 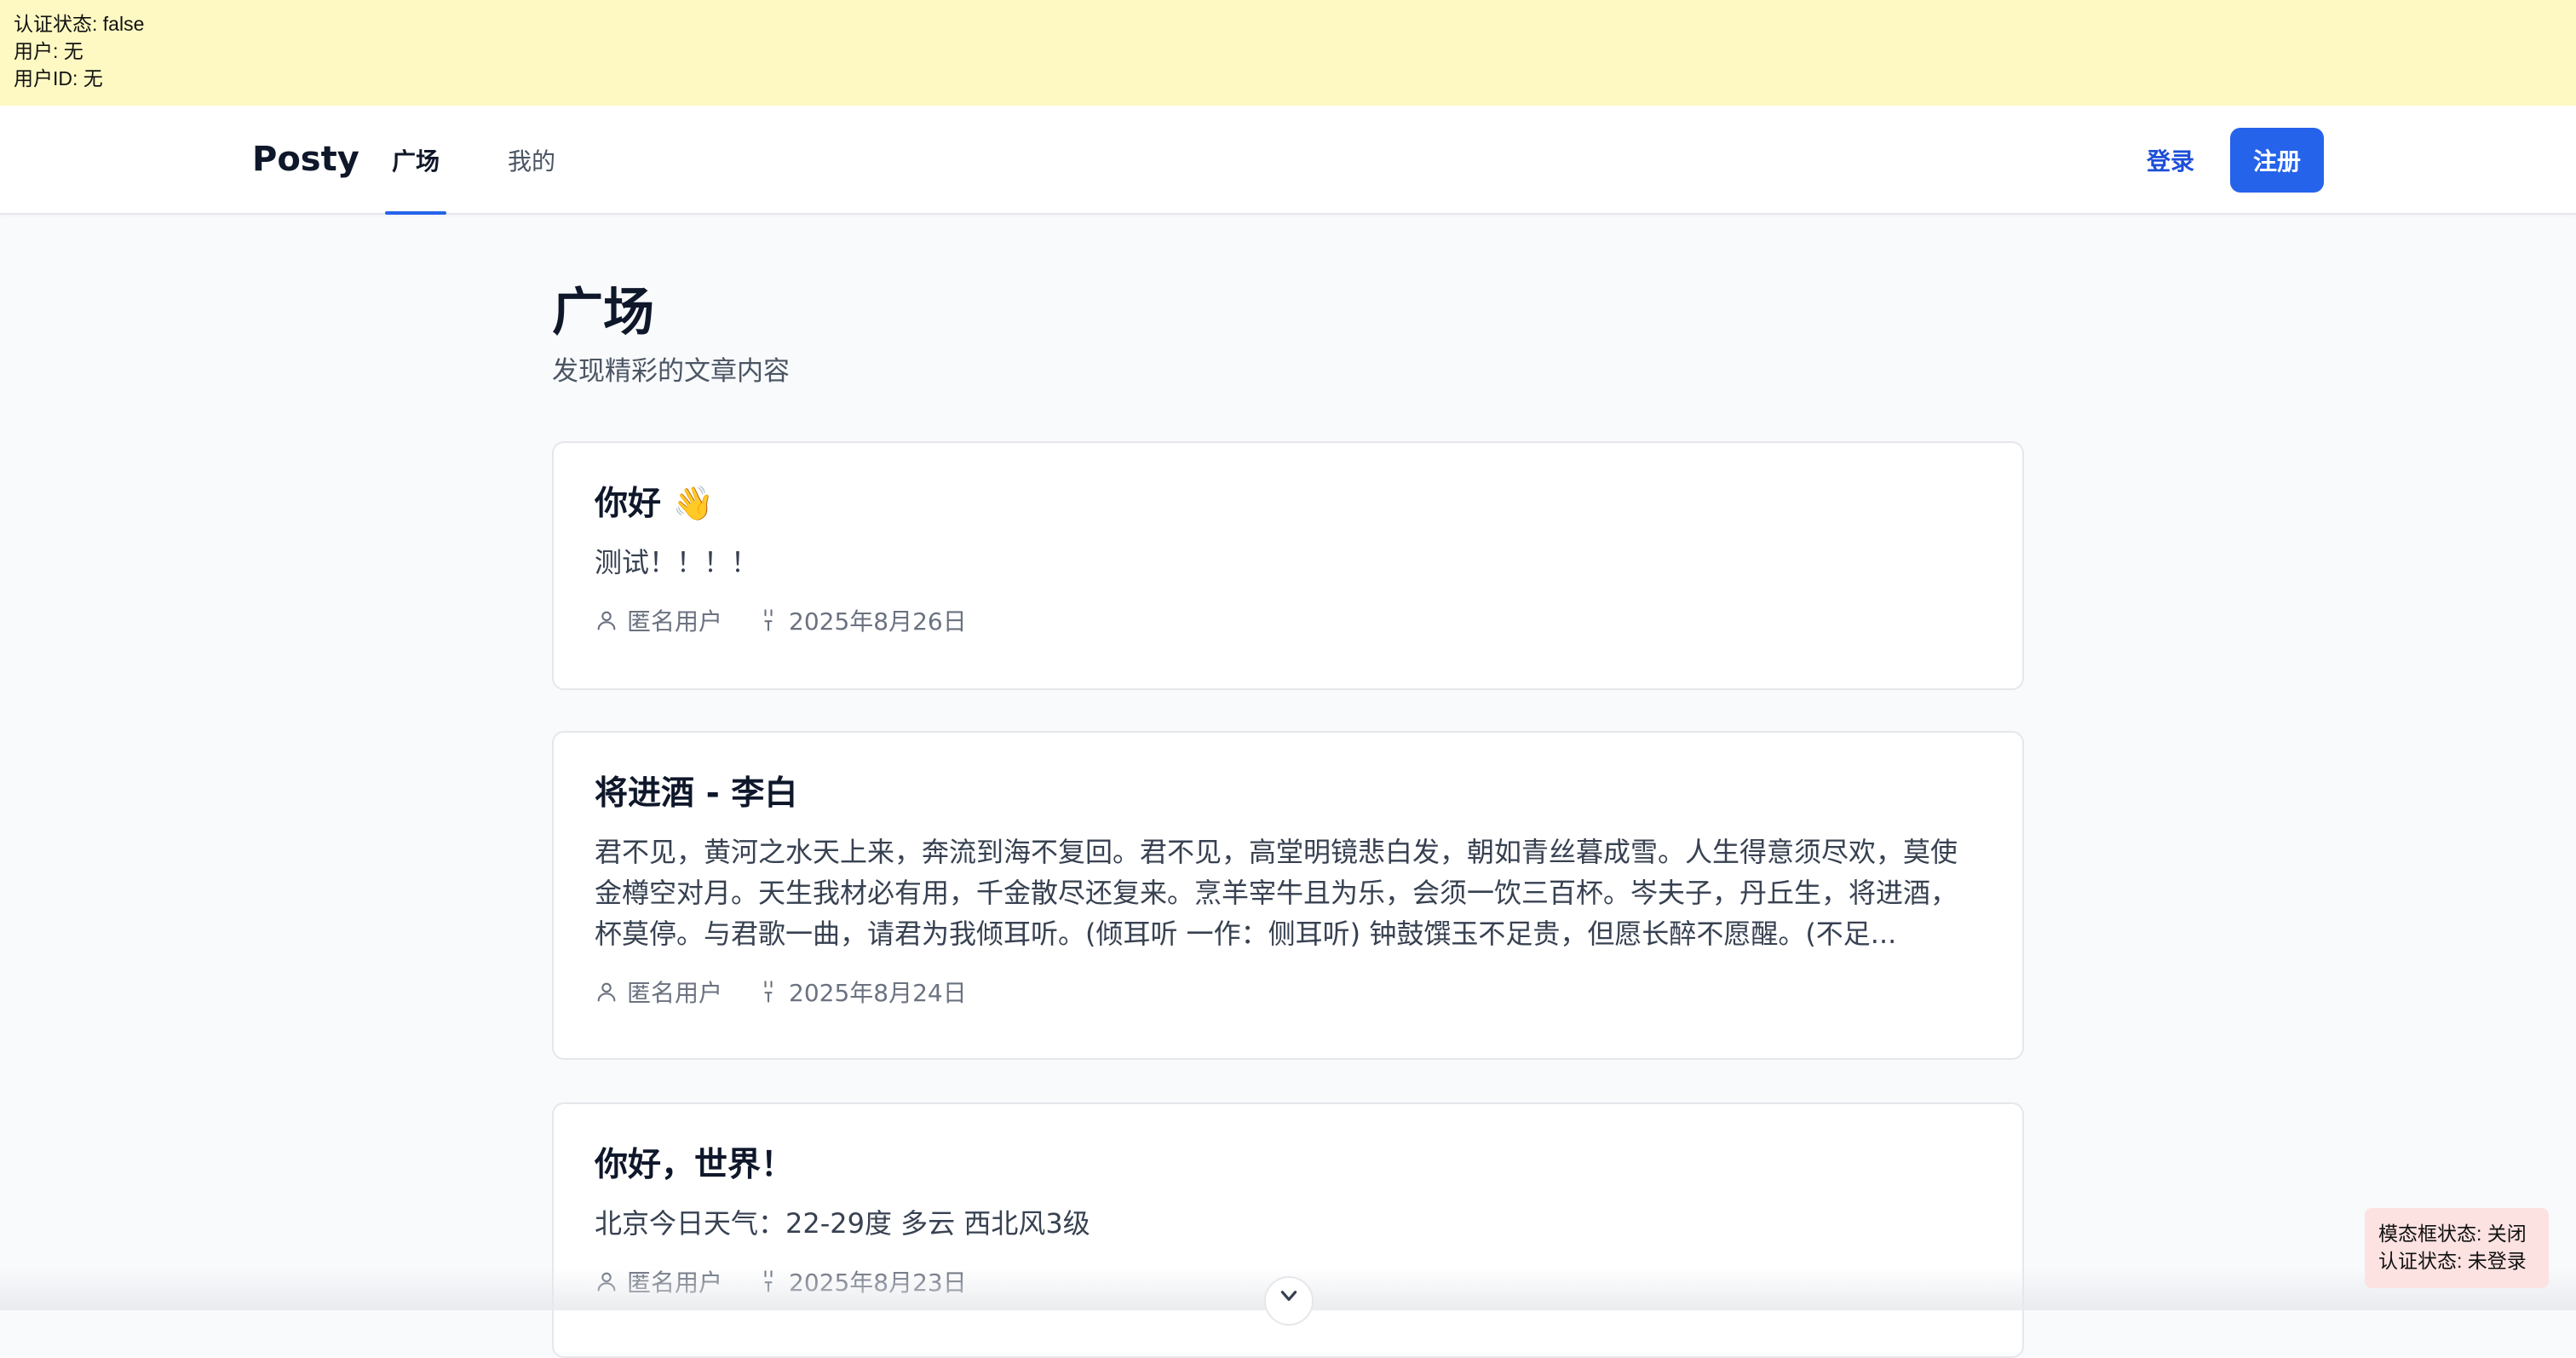 I want to click on debug-user: 用户: 无, so click(x=49, y=51).